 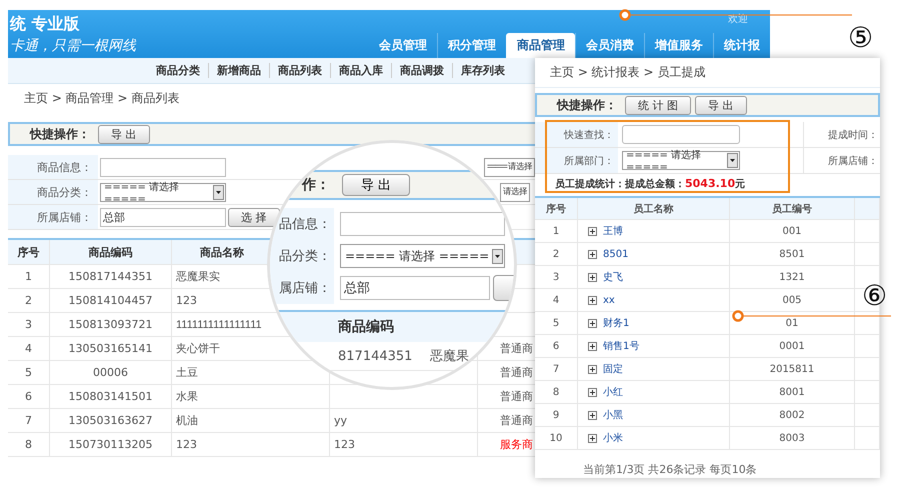 I want to click on table-cell: 130503163627, so click(x=110, y=420).